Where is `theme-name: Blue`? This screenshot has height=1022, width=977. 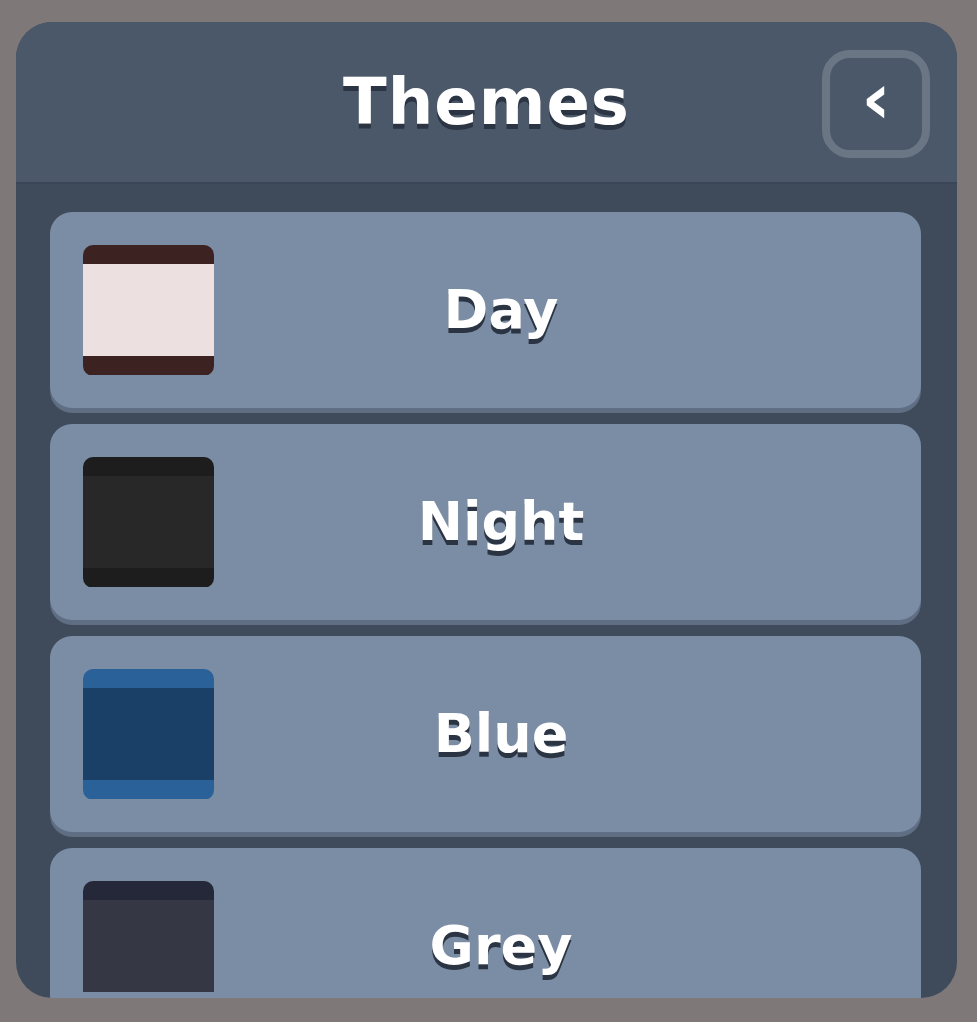 theme-name: Blue is located at coordinates (501, 734).